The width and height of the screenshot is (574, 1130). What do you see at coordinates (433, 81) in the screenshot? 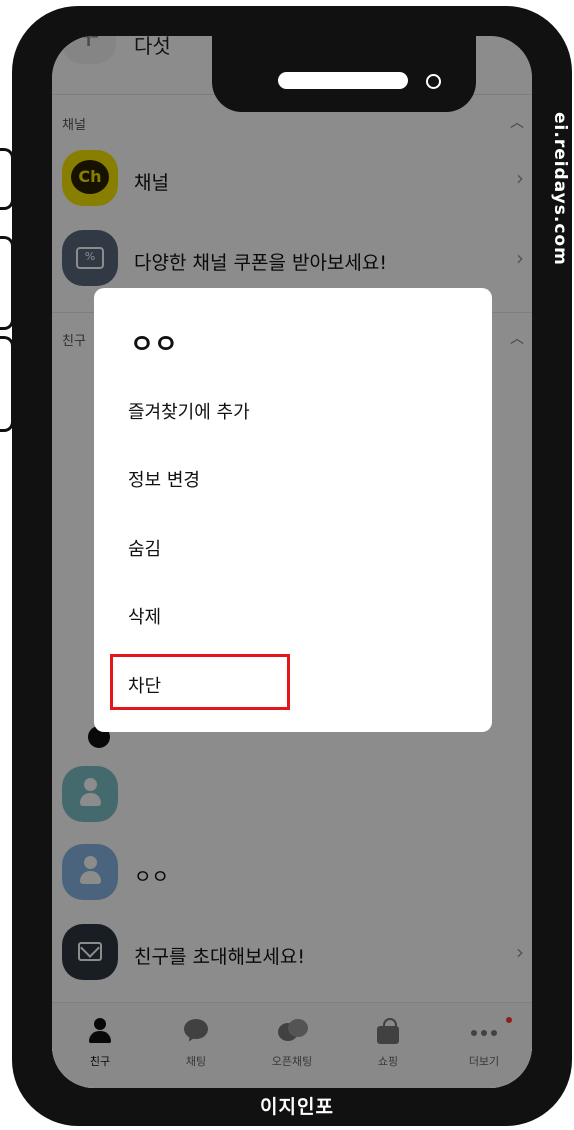
I see `camera-icon` at bounding box center [433, 81].